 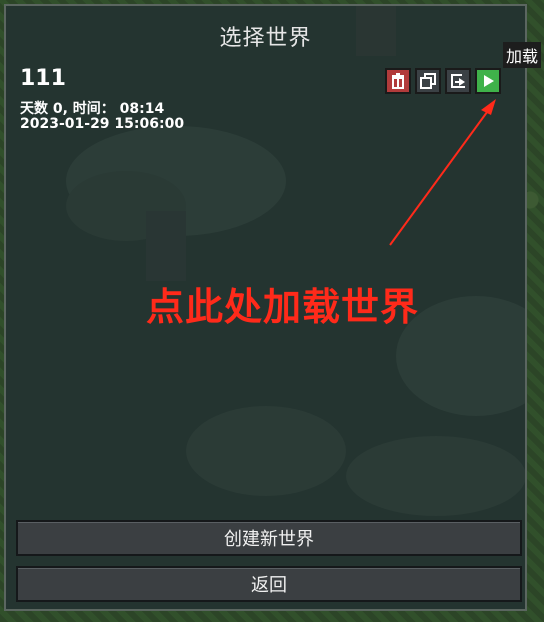 I want to click on dialog-title: 选择世界, so click(x=265, y=38).